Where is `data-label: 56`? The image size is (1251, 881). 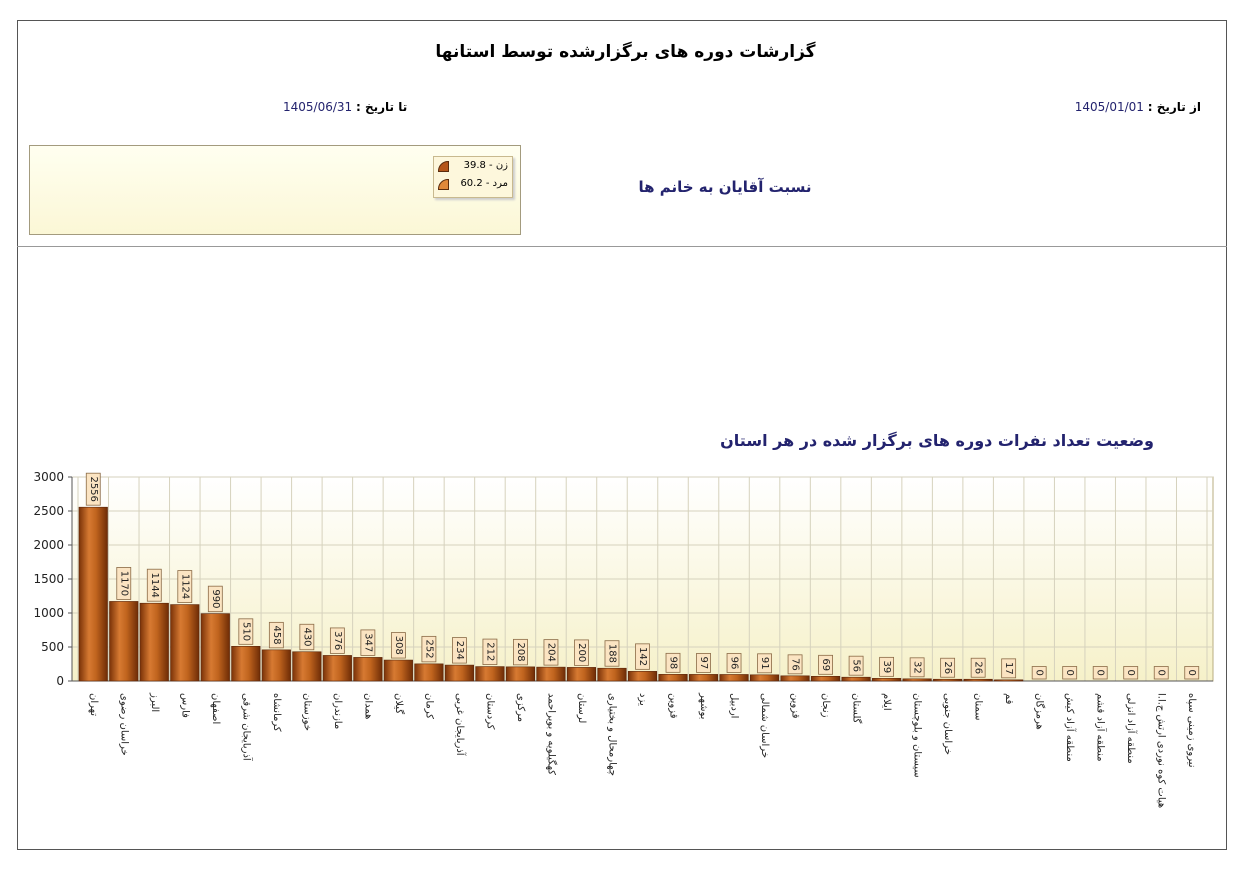
data-label: 56 is located at coordinates (856, 665).